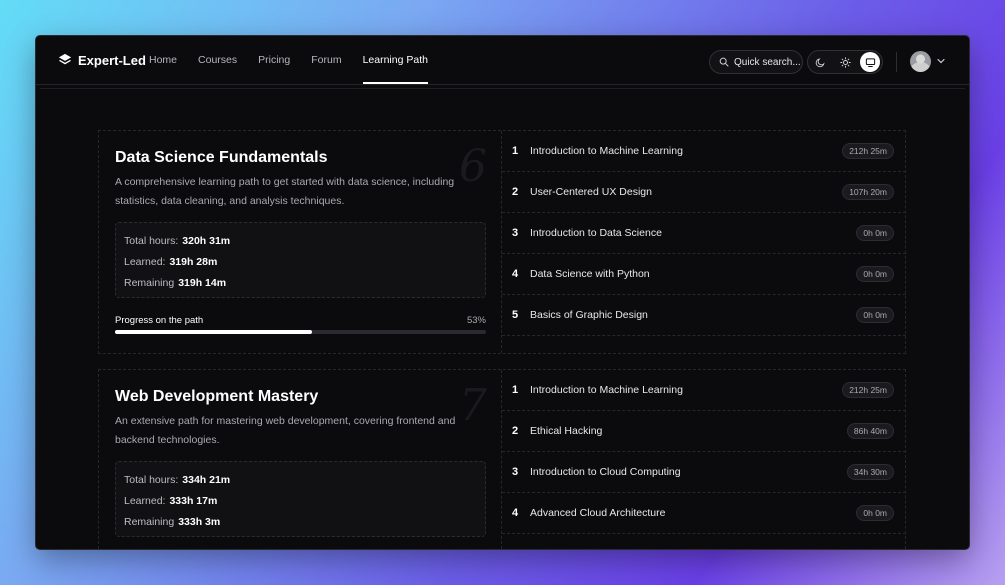 Image resolution: width=1005 pixels, height=585 pixels. What do you see at coordinates (159, 320) in the screenshot?
I see `progress-label: Progress on the path` at bounding box center [159, 320].